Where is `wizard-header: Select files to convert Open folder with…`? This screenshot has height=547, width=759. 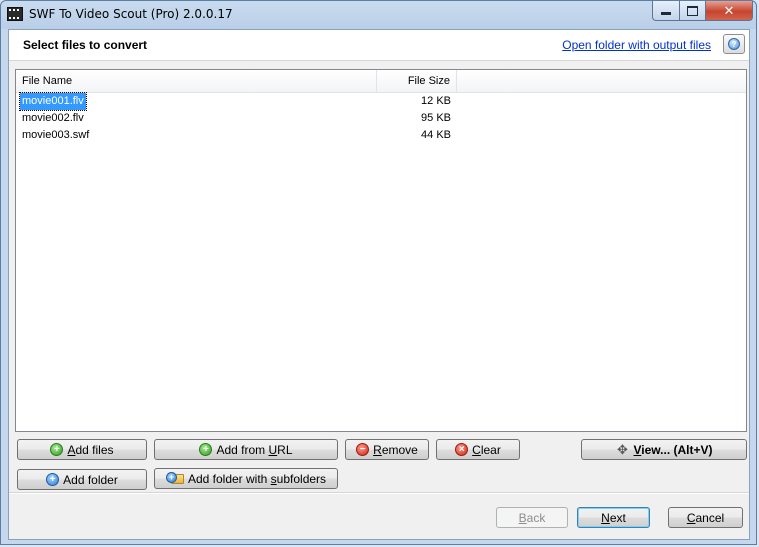
wizard-header: Select files to convert Open folder with… is located at coordinates (379, 45).